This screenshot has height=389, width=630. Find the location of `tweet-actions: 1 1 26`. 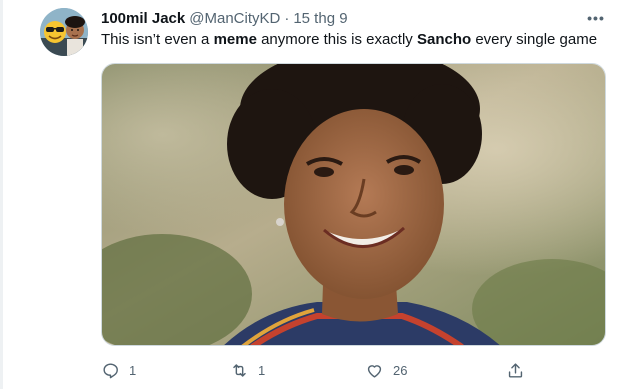

tweet-actions: 1 1 26 is located at coordinates (316, 370).